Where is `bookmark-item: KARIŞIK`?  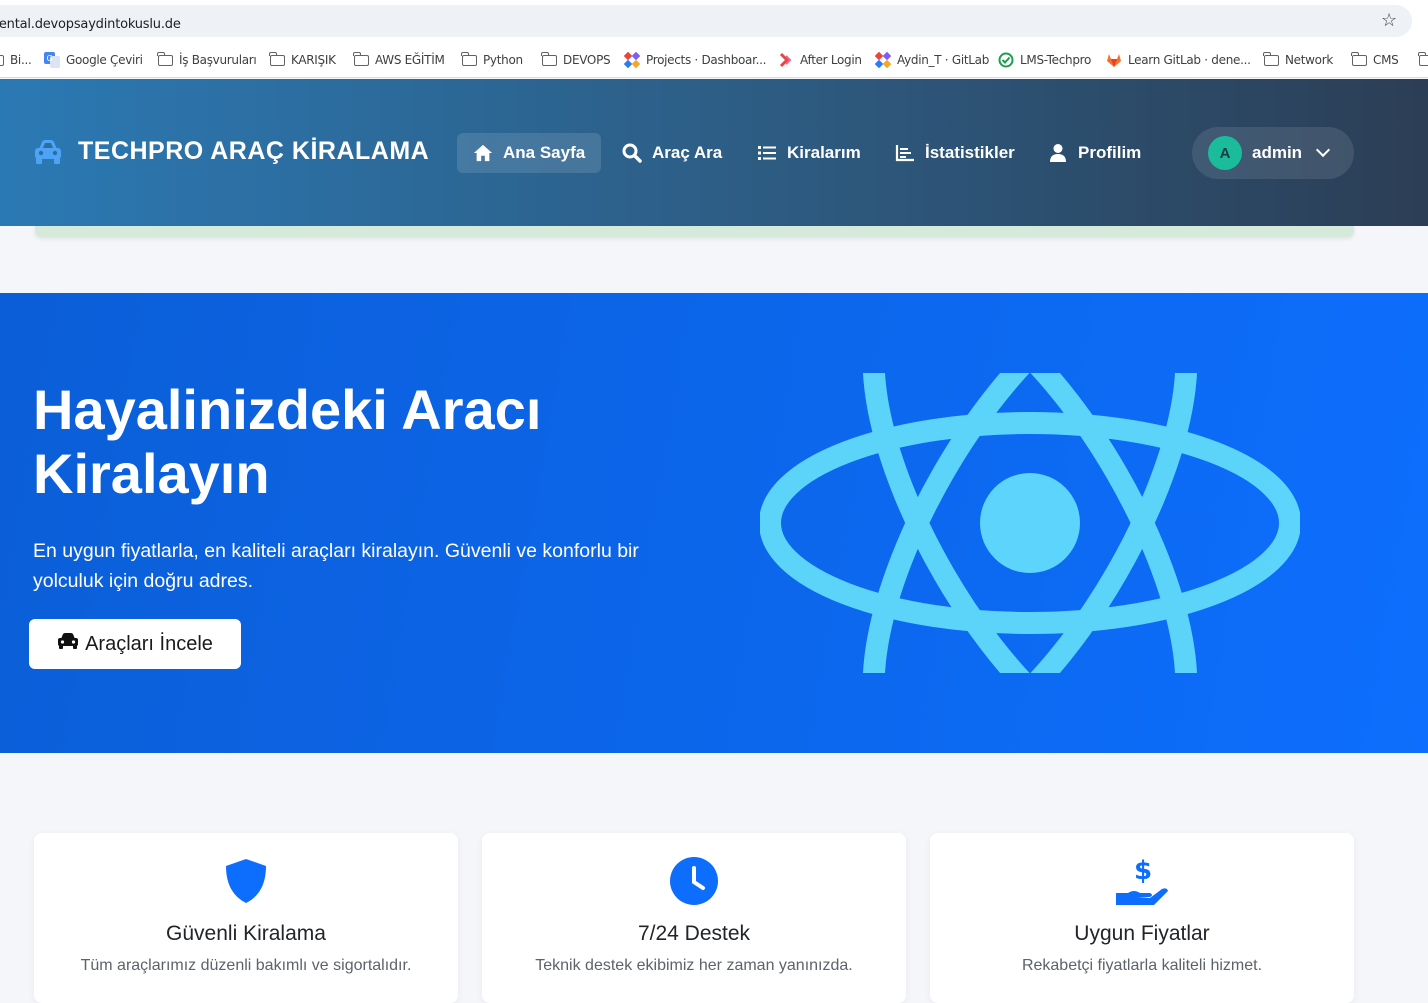 bookmark-item: KARIŞIK is located at coordinates (302, 60).